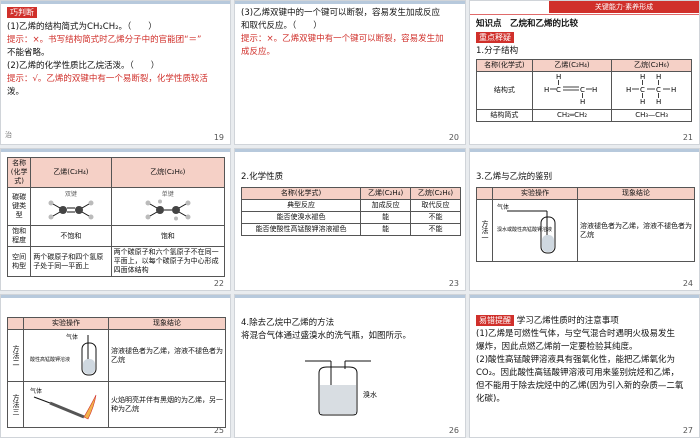 The image size is (700, 438). I want to click on method-label: 方法二, so click(15, 355).